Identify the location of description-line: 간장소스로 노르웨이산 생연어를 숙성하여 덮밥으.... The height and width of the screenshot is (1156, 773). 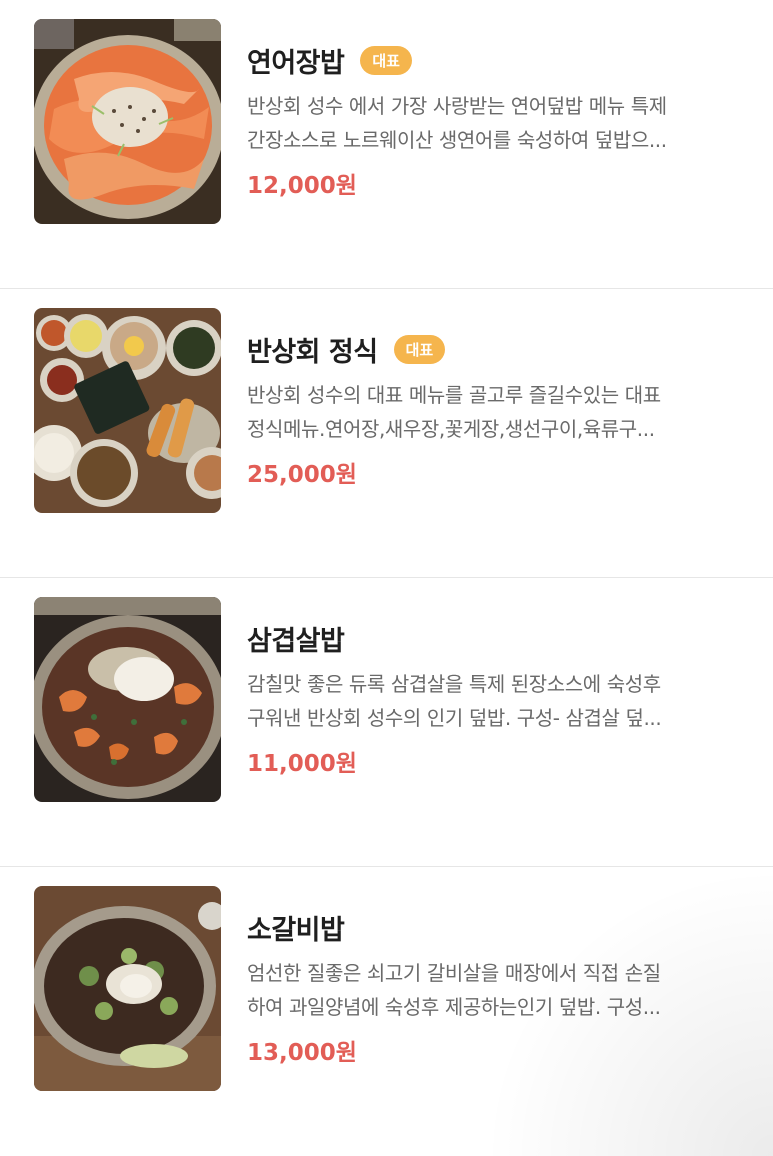
(457, 140).